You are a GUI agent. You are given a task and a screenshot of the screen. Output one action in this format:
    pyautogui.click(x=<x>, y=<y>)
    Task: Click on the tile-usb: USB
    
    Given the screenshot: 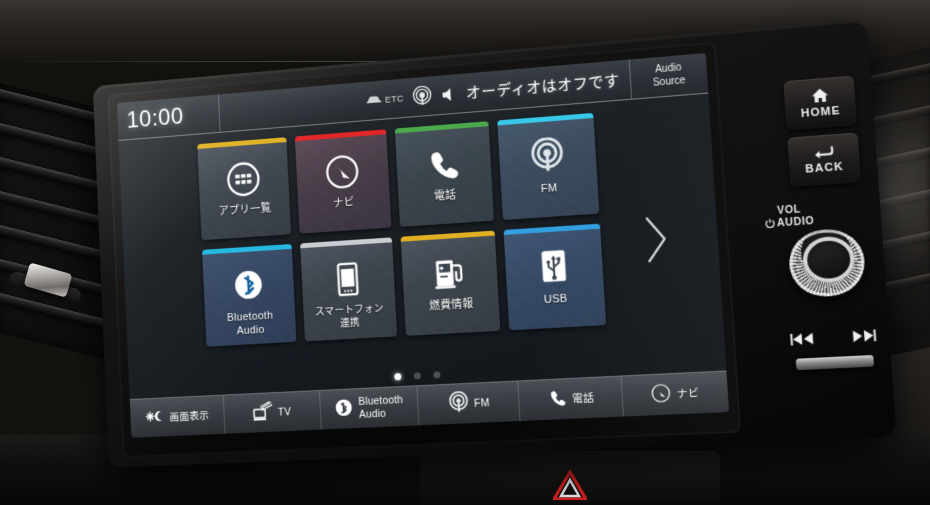 What is the action you would take?
    pyautogui.click(x=555, y=277)
    